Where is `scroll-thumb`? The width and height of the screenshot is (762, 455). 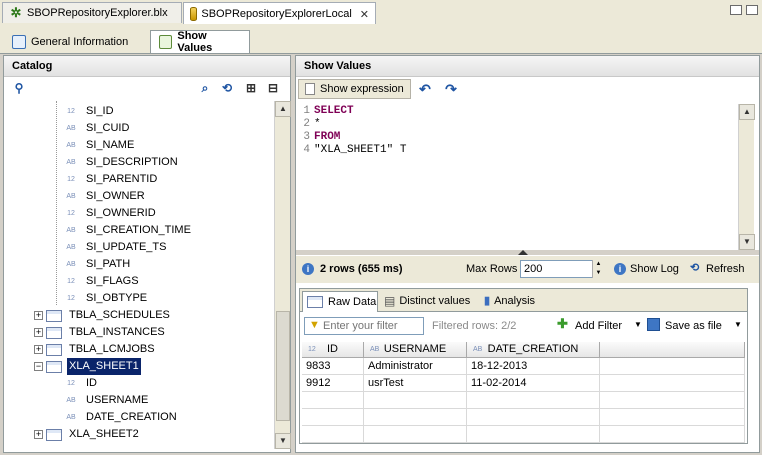 scroll-thumb is located at coordinates (283, 366).